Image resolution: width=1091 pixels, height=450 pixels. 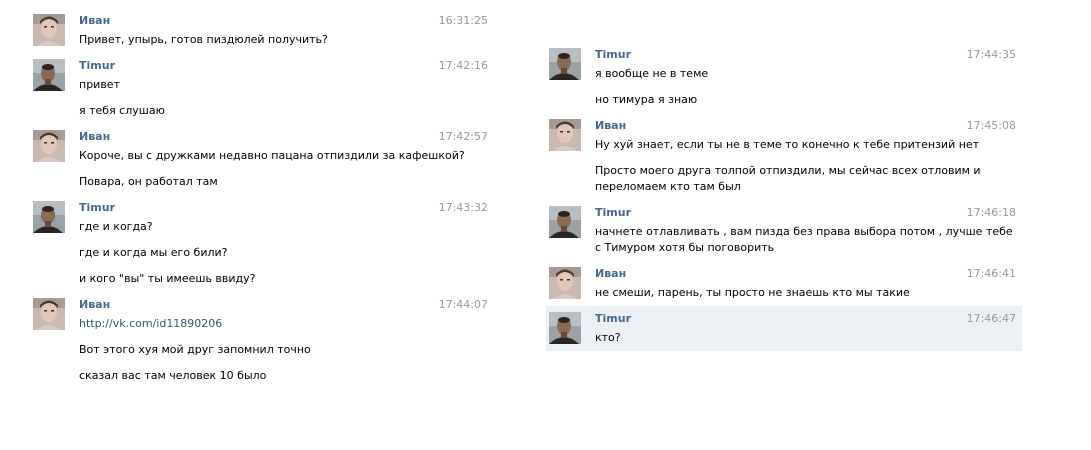 What do you see at coordinates (150, 323) in the screenshot?
I see `profile-link: http://vk.com/id11890206` at bounding box center [150, 323].